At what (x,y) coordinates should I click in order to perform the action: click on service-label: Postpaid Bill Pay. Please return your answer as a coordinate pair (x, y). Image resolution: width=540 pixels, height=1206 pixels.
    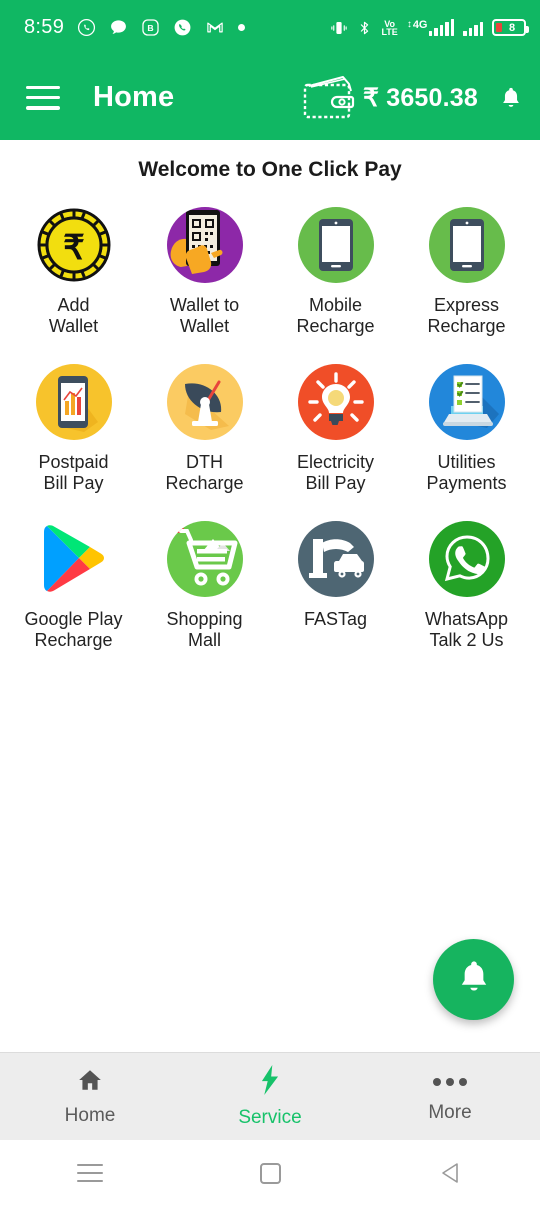
    Looking at the image, I should click on (73, 473).